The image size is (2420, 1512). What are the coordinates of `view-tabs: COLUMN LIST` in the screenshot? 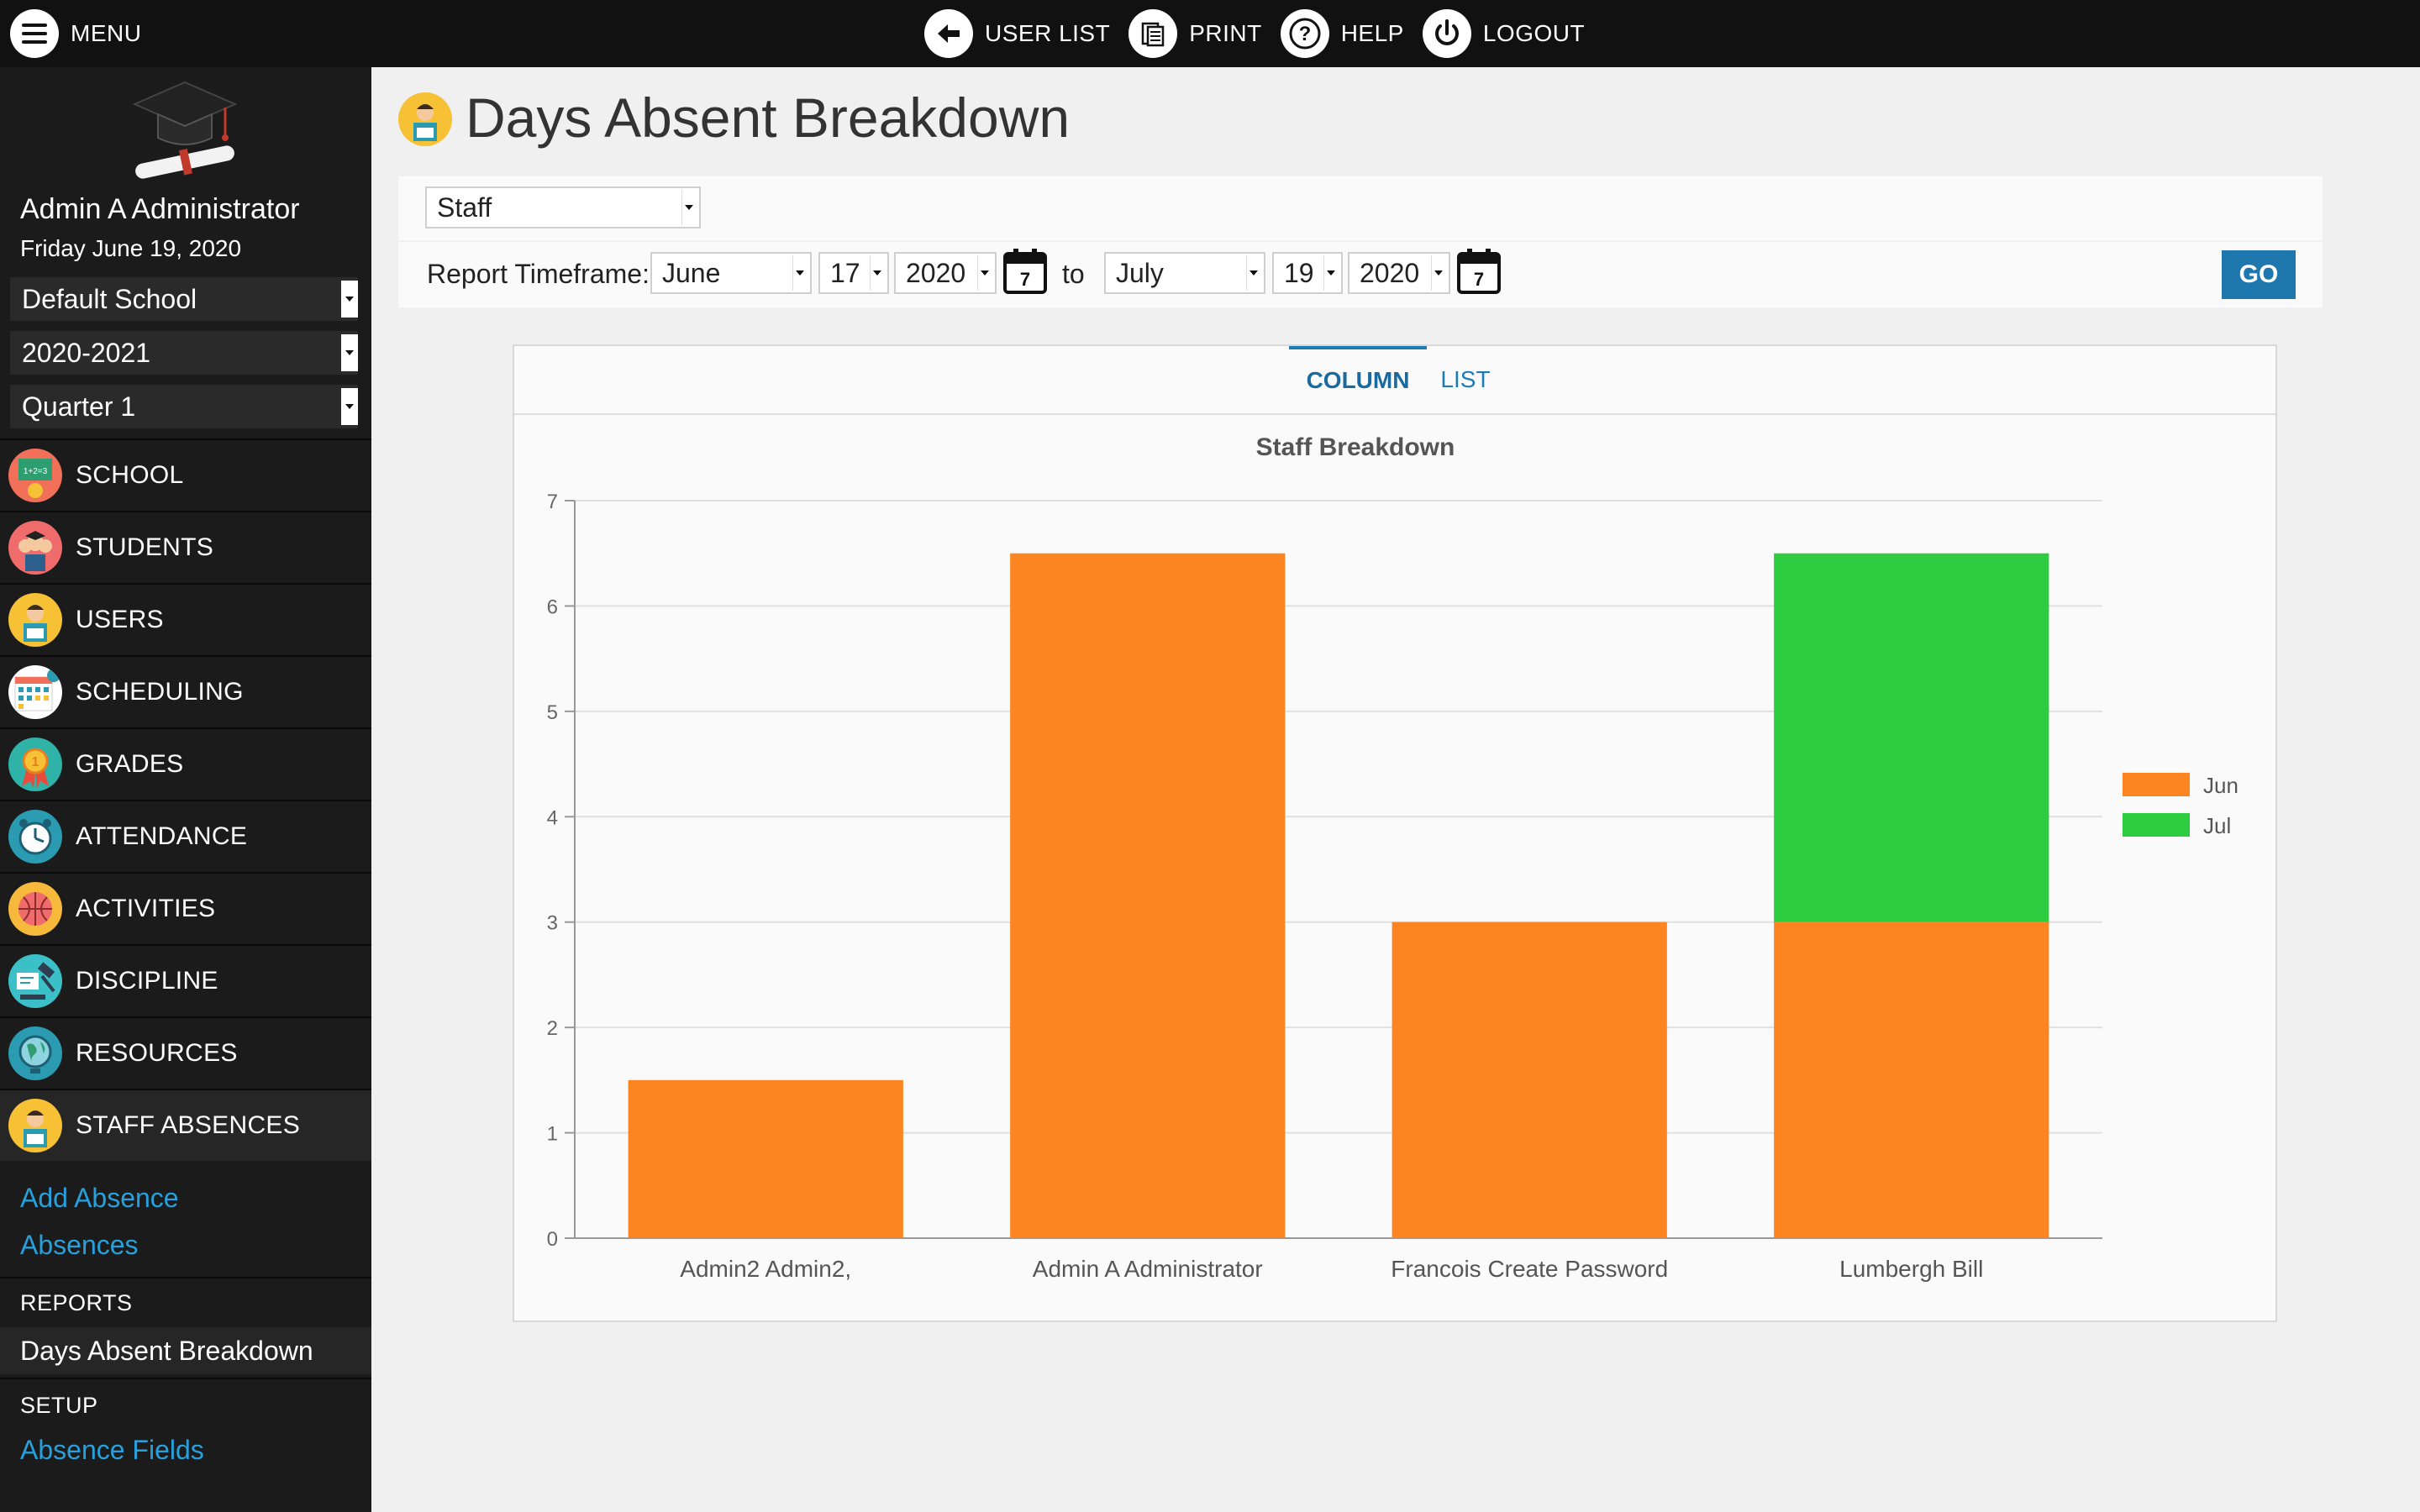 It's located at (1394, 380).